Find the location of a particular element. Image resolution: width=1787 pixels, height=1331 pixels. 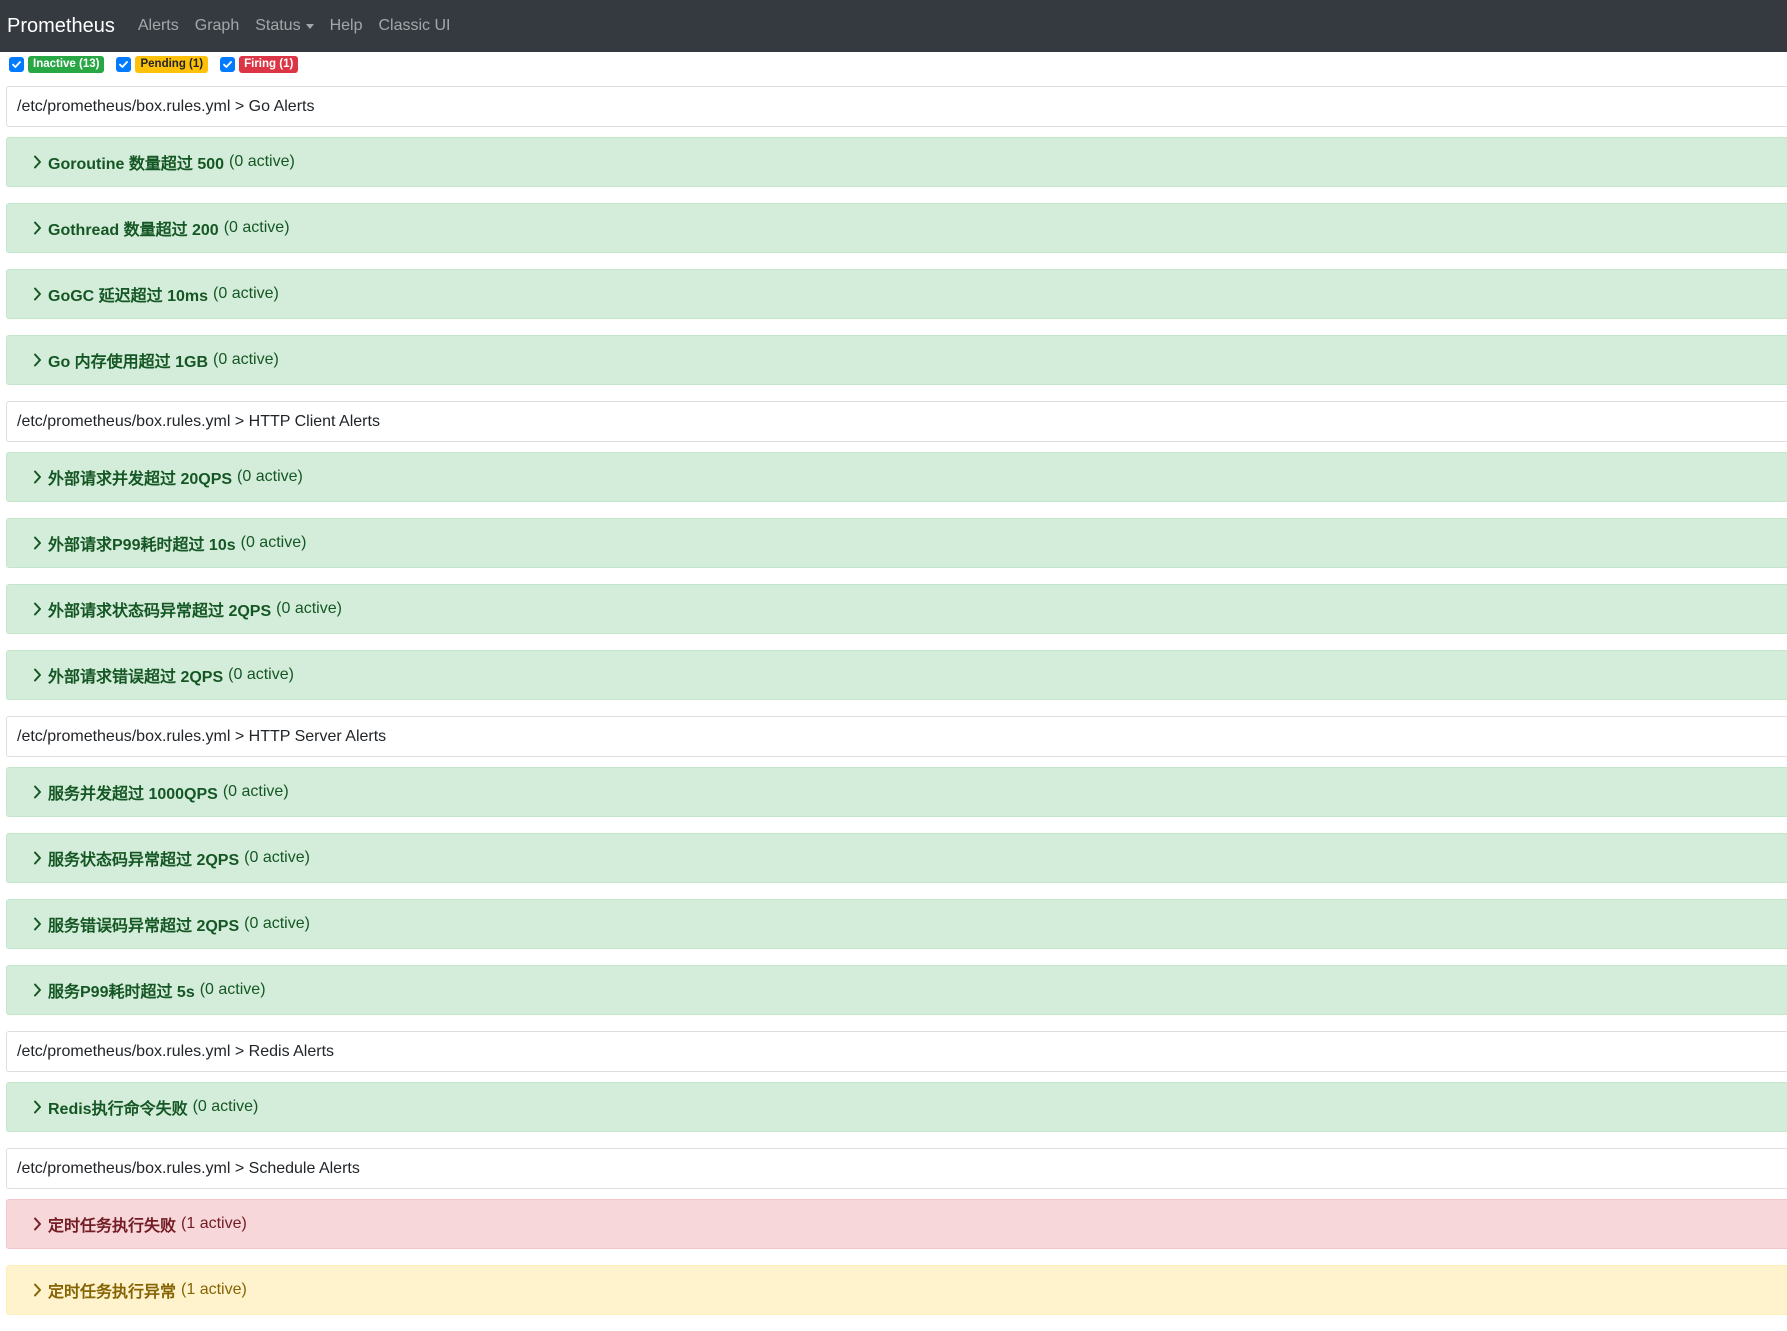

nav-alerts: Alerts is located at coordinates (158, 26).